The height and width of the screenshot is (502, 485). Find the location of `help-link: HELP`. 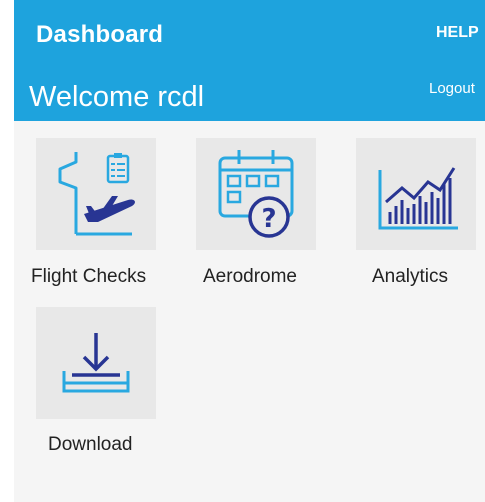

help-link: HELP is located at coordinates (457, 33).